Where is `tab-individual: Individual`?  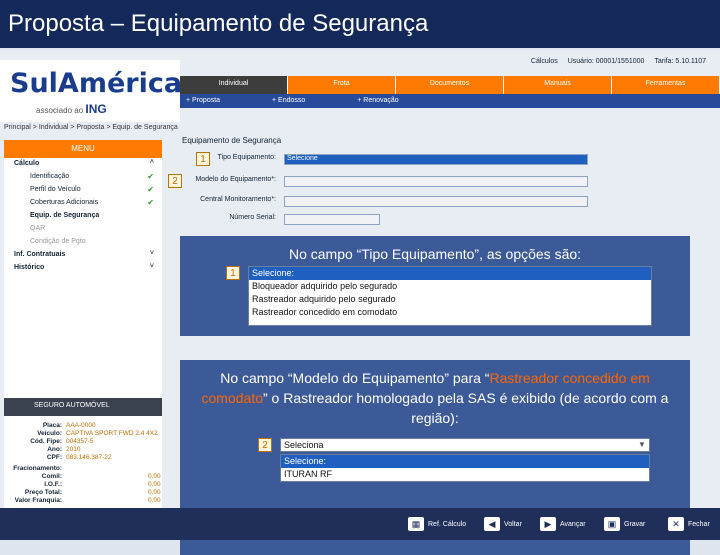
tab-individual: Individual is located at coordinates (234, 85).